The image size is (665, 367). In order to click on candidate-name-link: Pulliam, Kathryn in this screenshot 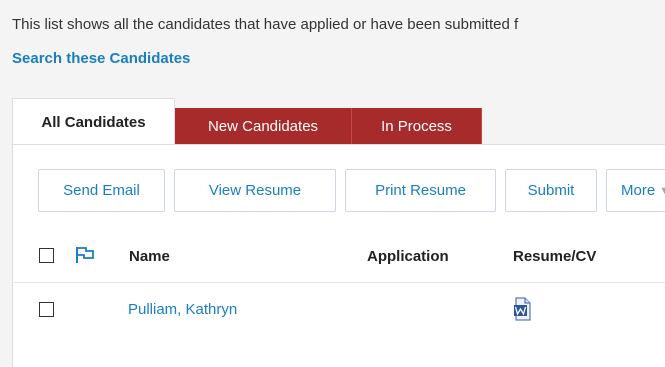, I will do `click(182, 309)`.